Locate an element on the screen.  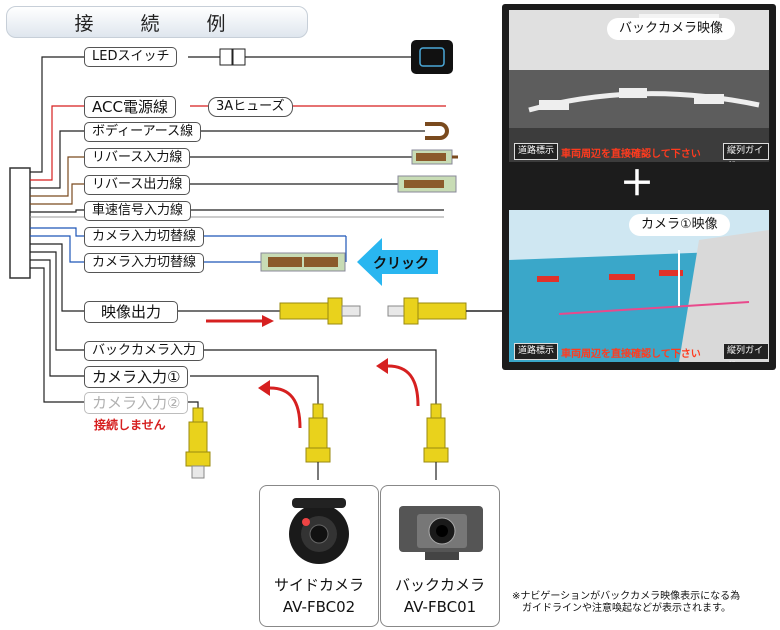
side-camera-card: サイドカメラ AV-FBC02 is located at coordinates (319, 556).